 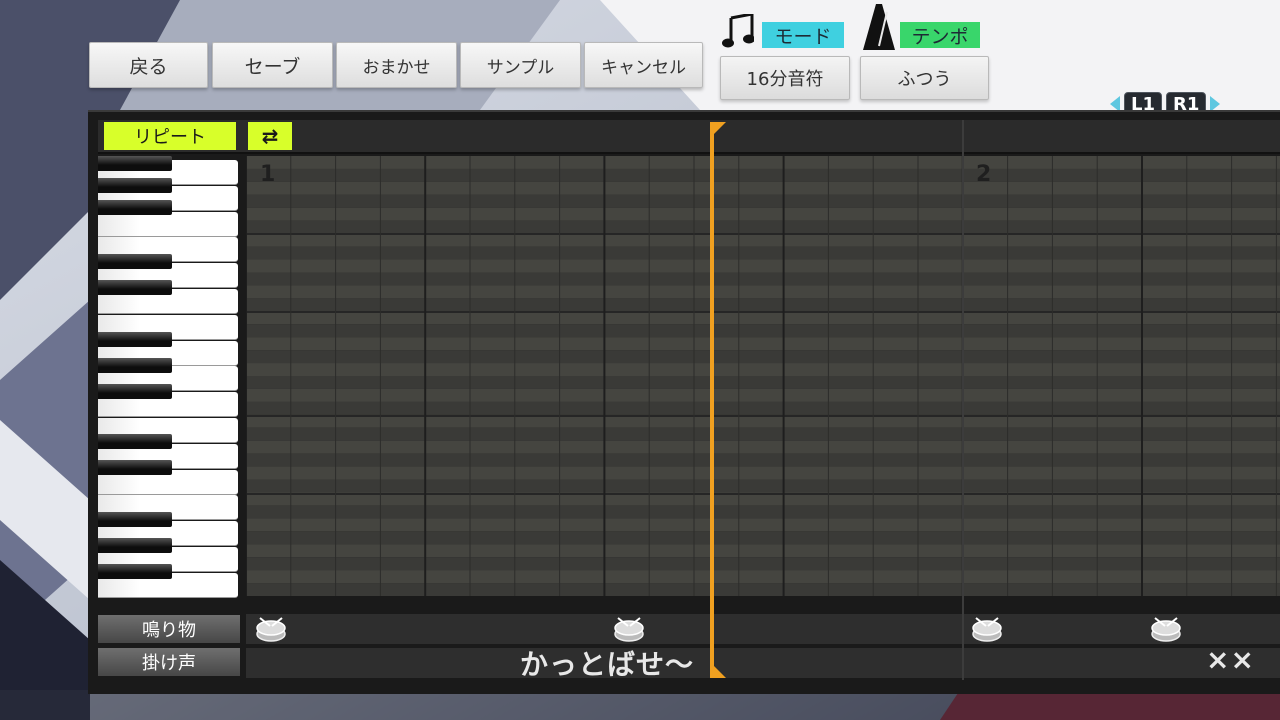 I want to click on save-label: セーブ, so click(x=272, y=66).